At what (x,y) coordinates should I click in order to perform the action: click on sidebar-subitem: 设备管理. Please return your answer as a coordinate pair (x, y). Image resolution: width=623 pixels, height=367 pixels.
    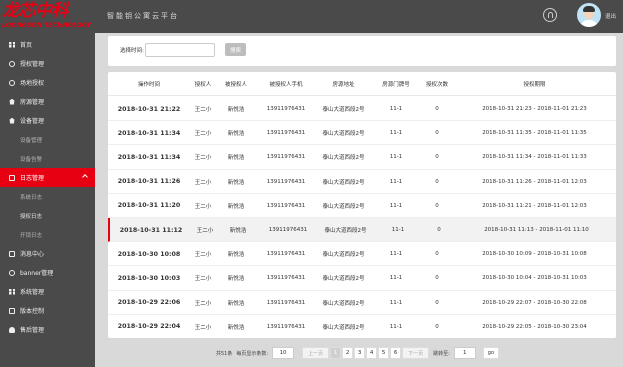
    Looking at the image, I should click on (47, 139).